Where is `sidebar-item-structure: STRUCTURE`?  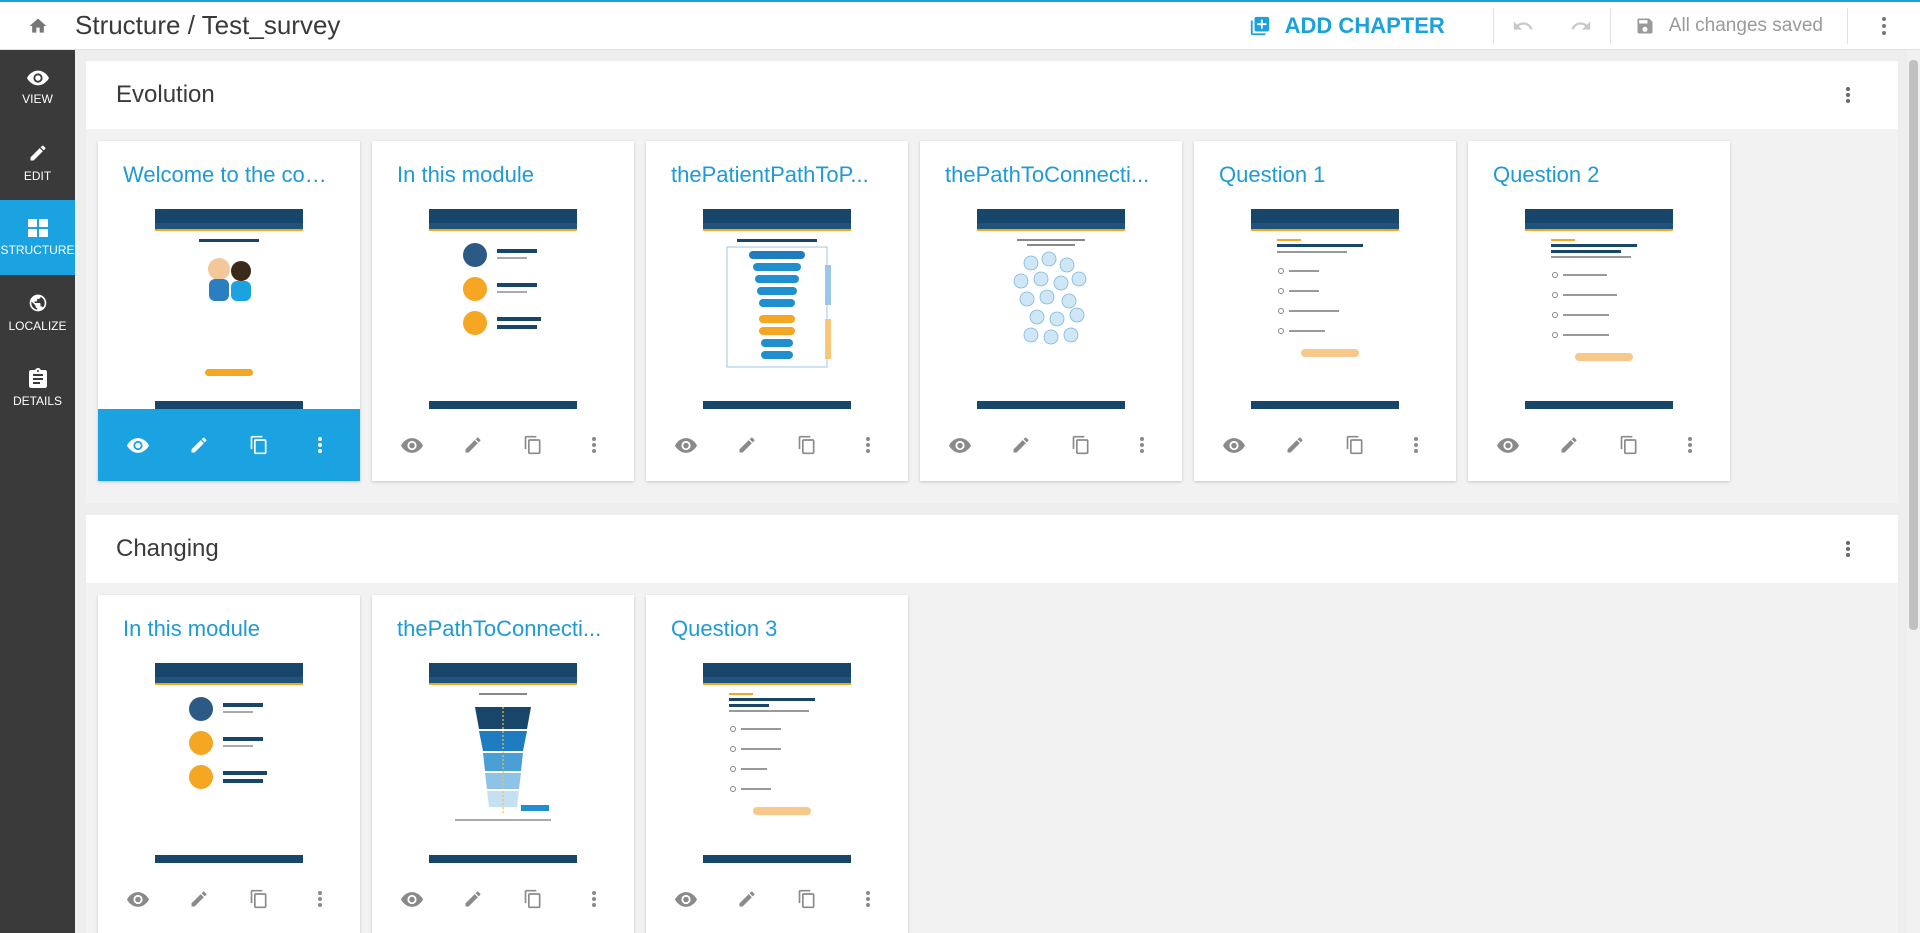 sidebar-item-structure: STRUCTURE is located at coordinates (37, 237).